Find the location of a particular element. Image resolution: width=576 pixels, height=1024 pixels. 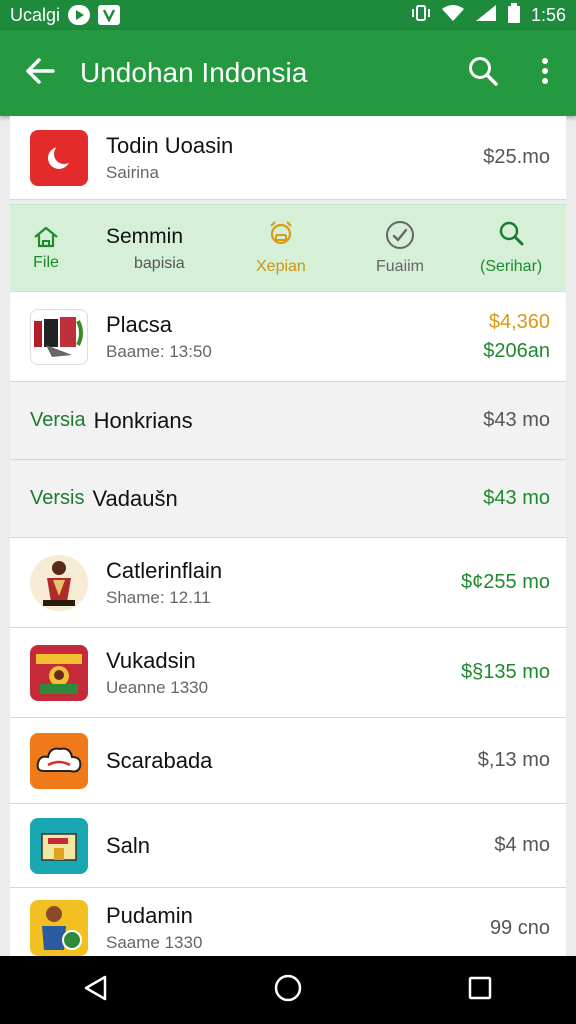

item-name: Saln is located at coordinates (128, 845).